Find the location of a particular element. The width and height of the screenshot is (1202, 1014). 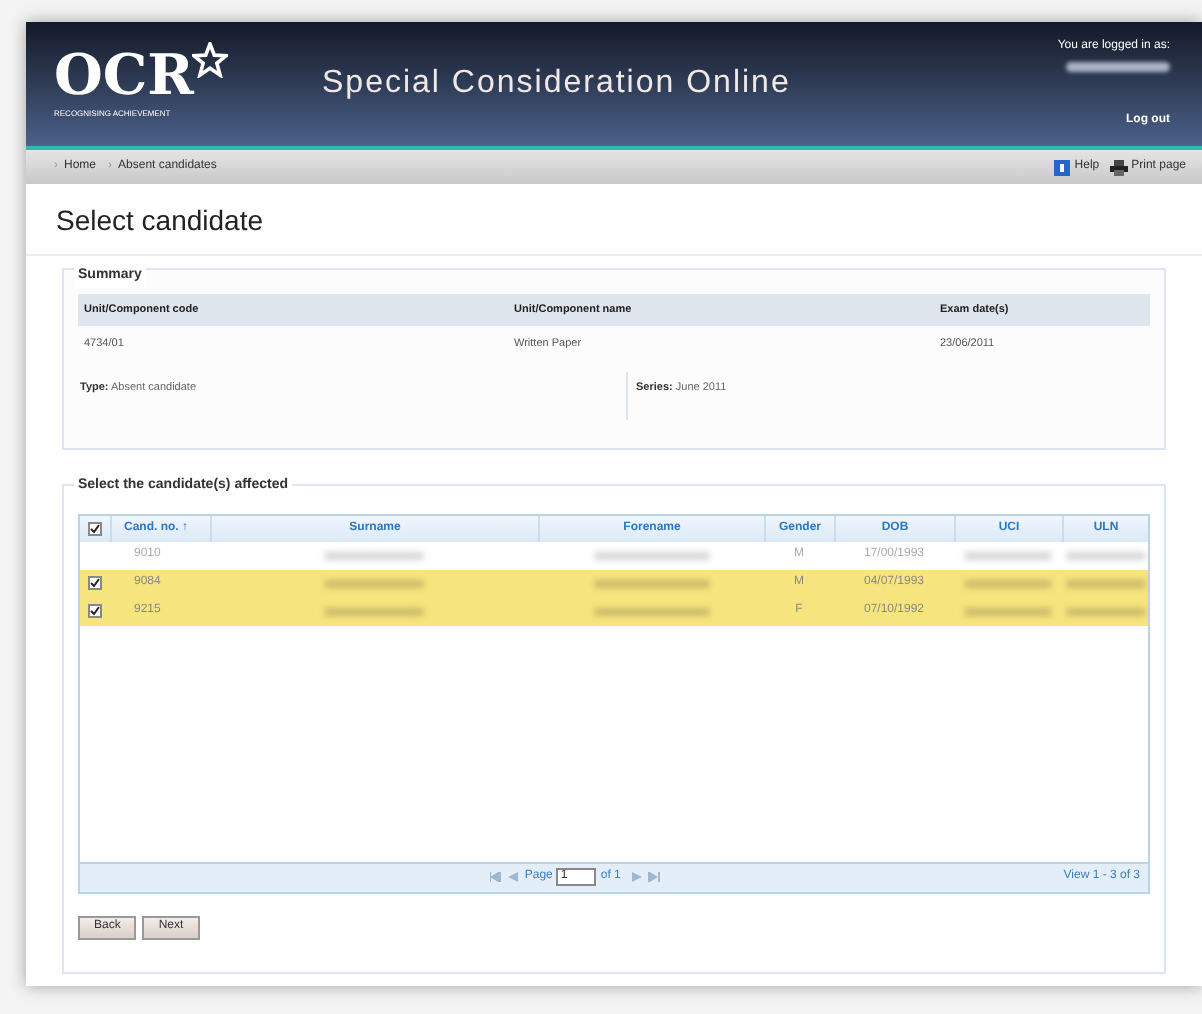

last-page-icon is located at coordinates (654, 877).